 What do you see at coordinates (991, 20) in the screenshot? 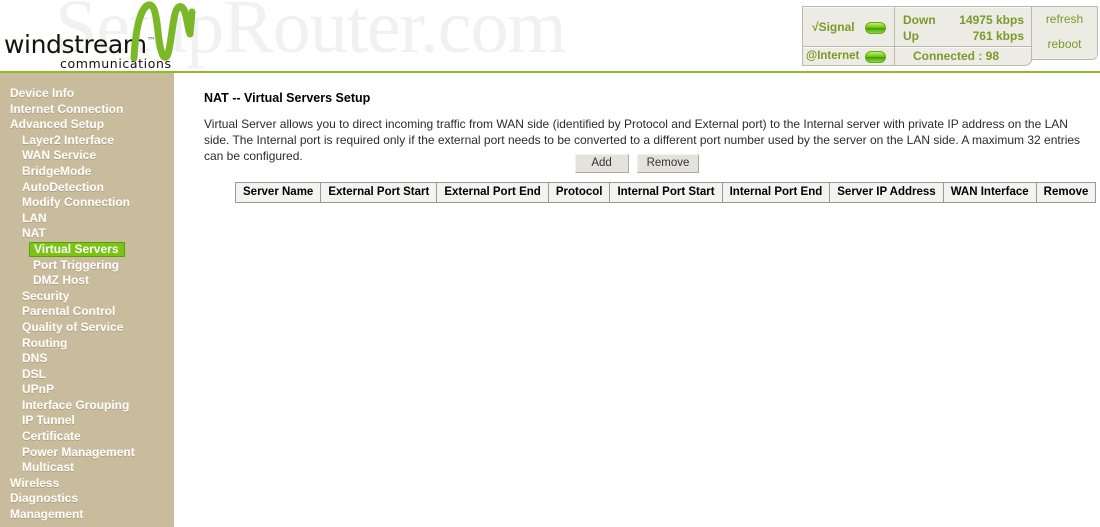
I see `downstream-value: 14975 kbps` at bounding box center [991, 20].